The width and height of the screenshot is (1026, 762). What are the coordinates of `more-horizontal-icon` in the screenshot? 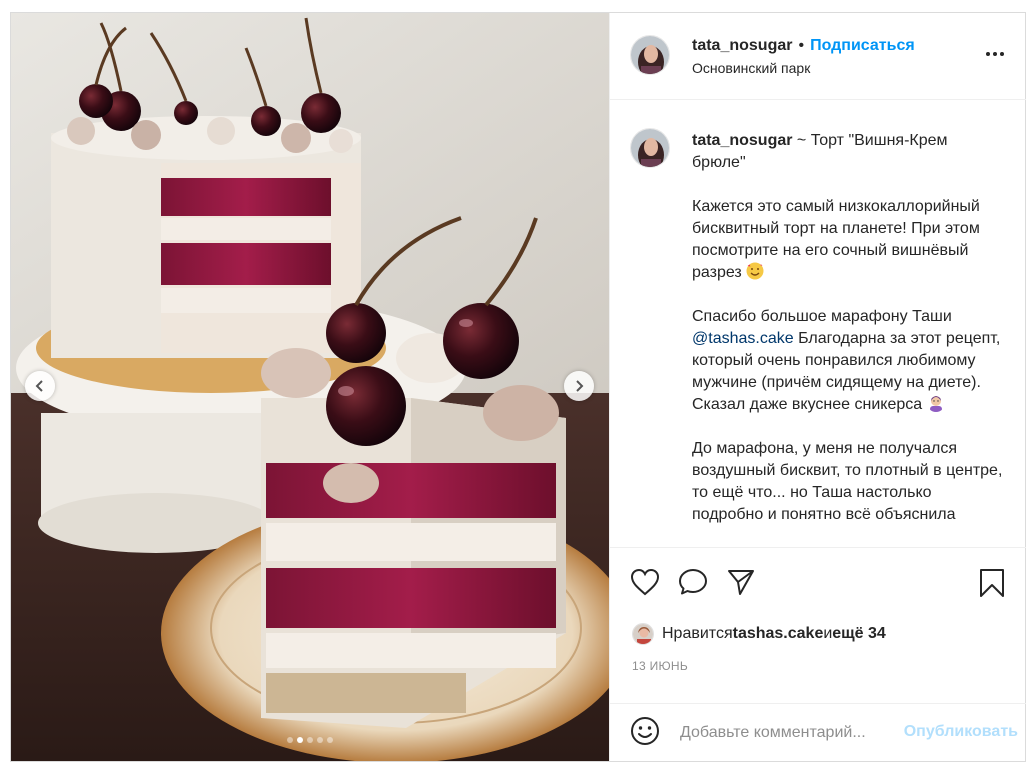 It's located at (995, 54).